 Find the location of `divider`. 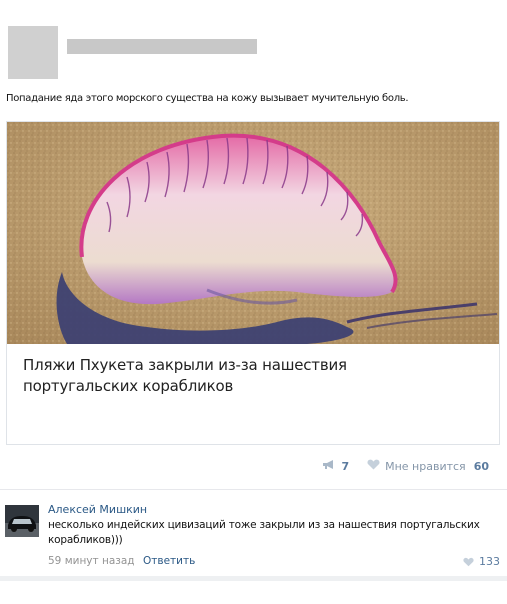

divider is located at coordinates (253, 489).